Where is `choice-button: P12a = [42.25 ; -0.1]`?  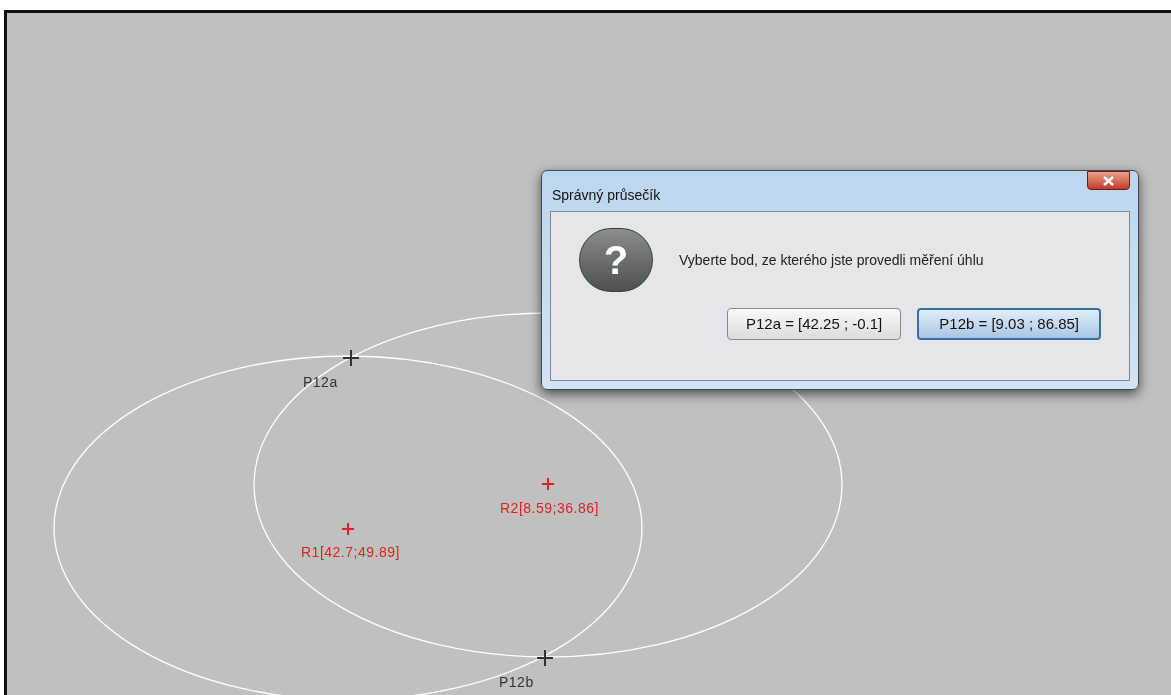 choice-button: P12a = [42.25 ; -0.1] is located at coordinates (814, 324).